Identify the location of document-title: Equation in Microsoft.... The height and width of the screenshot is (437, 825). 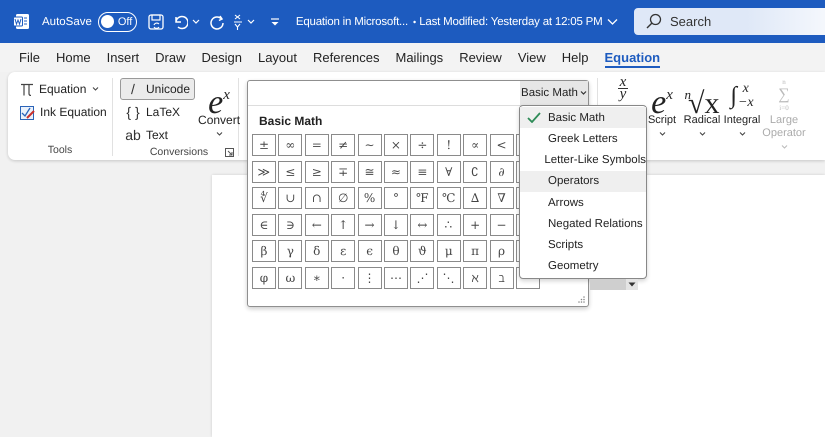
(352, 22).